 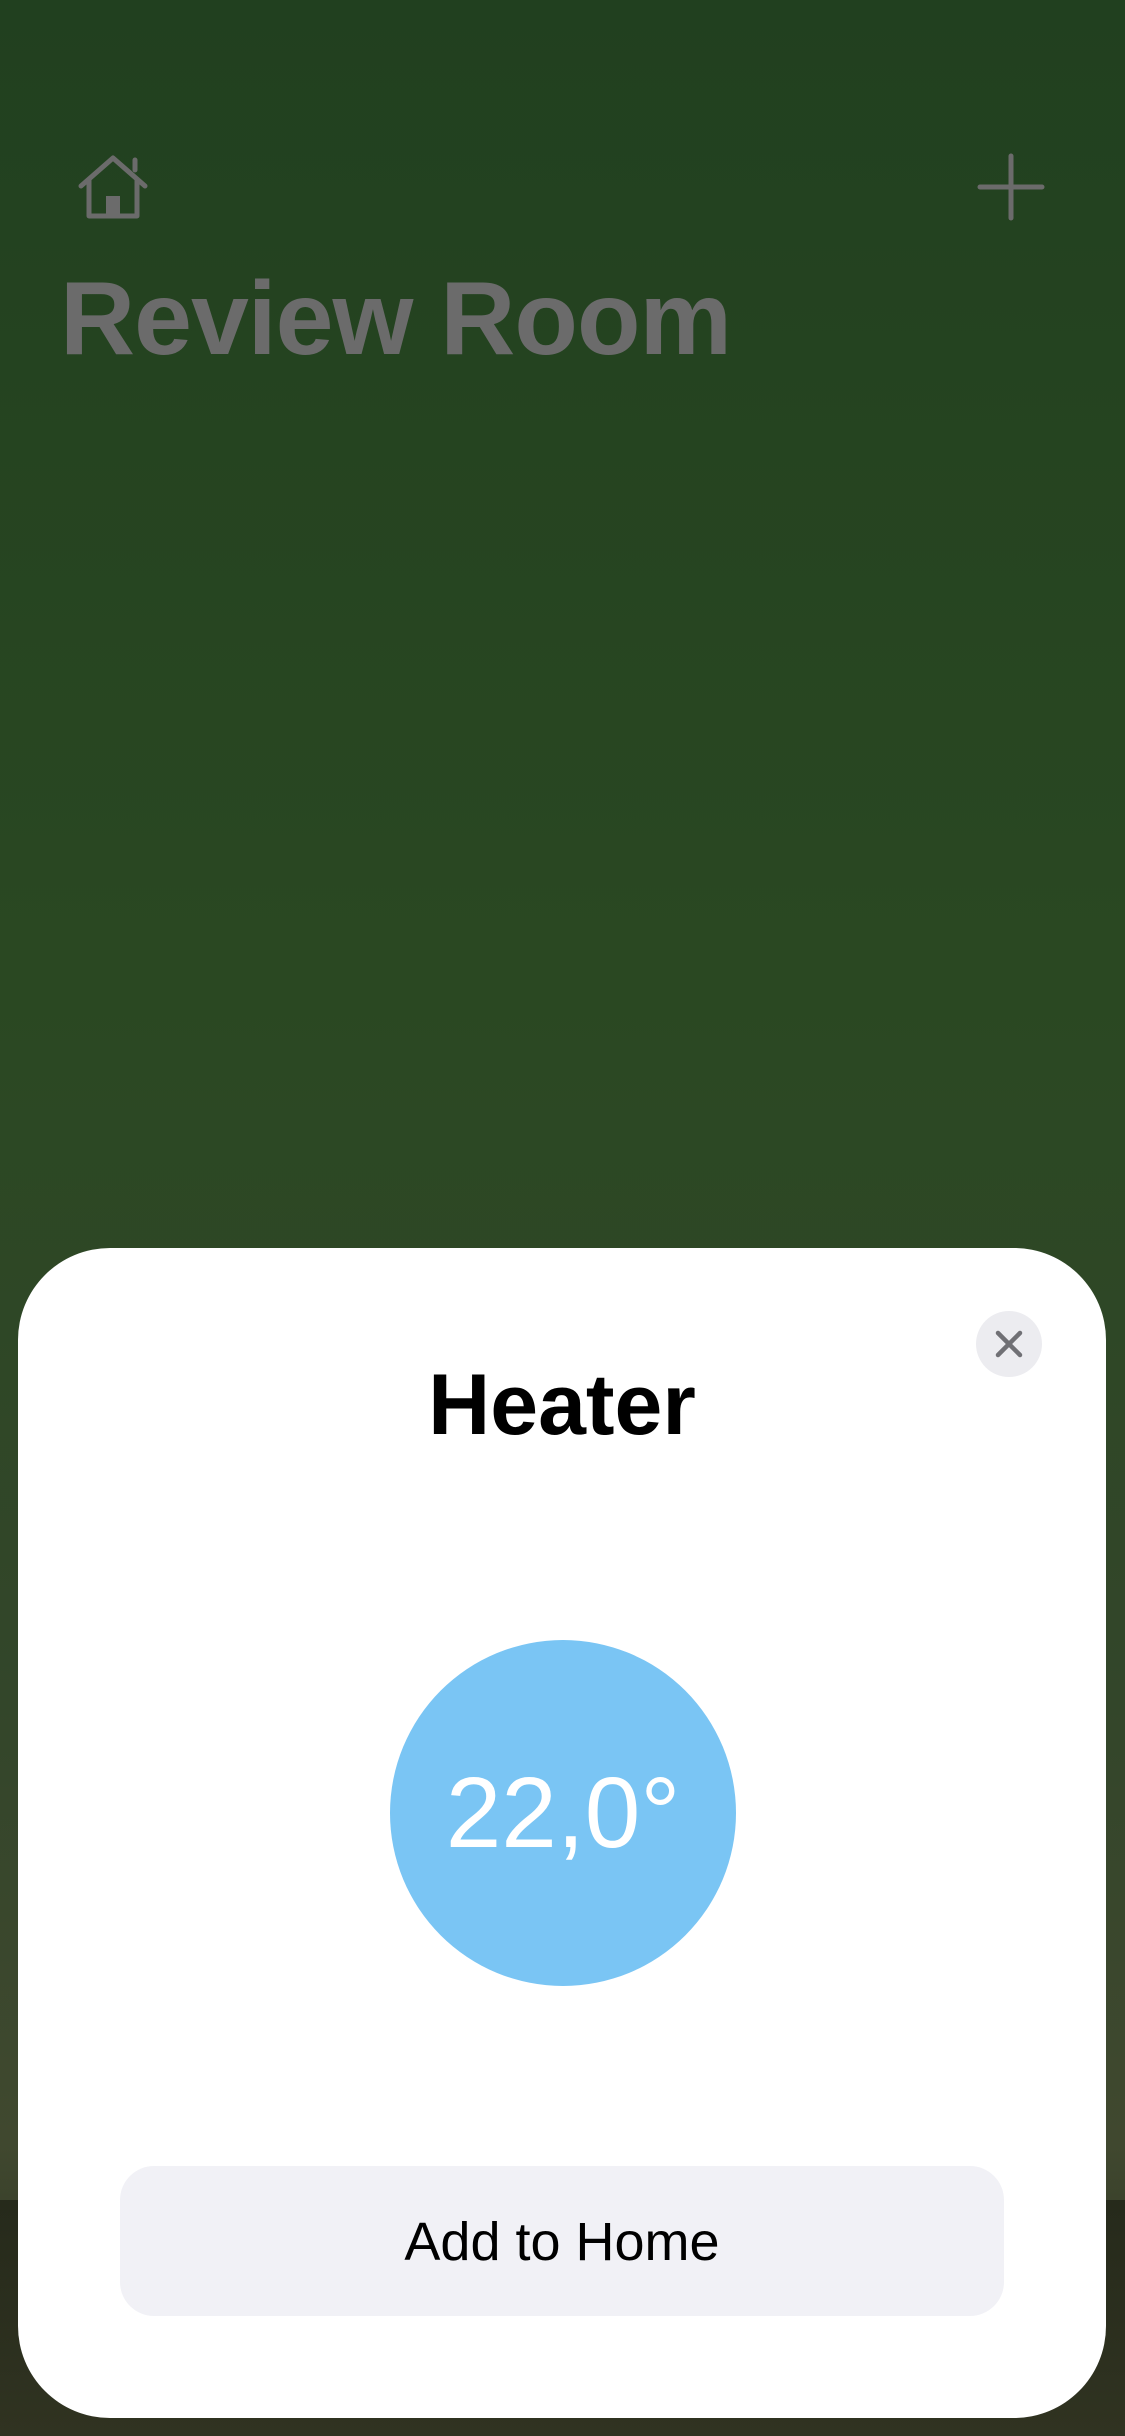 What do you see at coordinates (396, 319) in the screenshot?
I see `page-title: Review Room` at bounding box center [396, 319].